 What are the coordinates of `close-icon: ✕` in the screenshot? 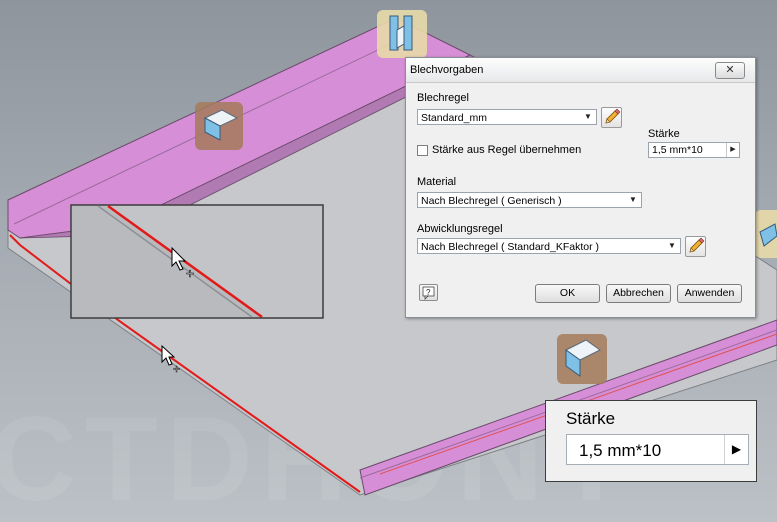 It's located at (730, 70).